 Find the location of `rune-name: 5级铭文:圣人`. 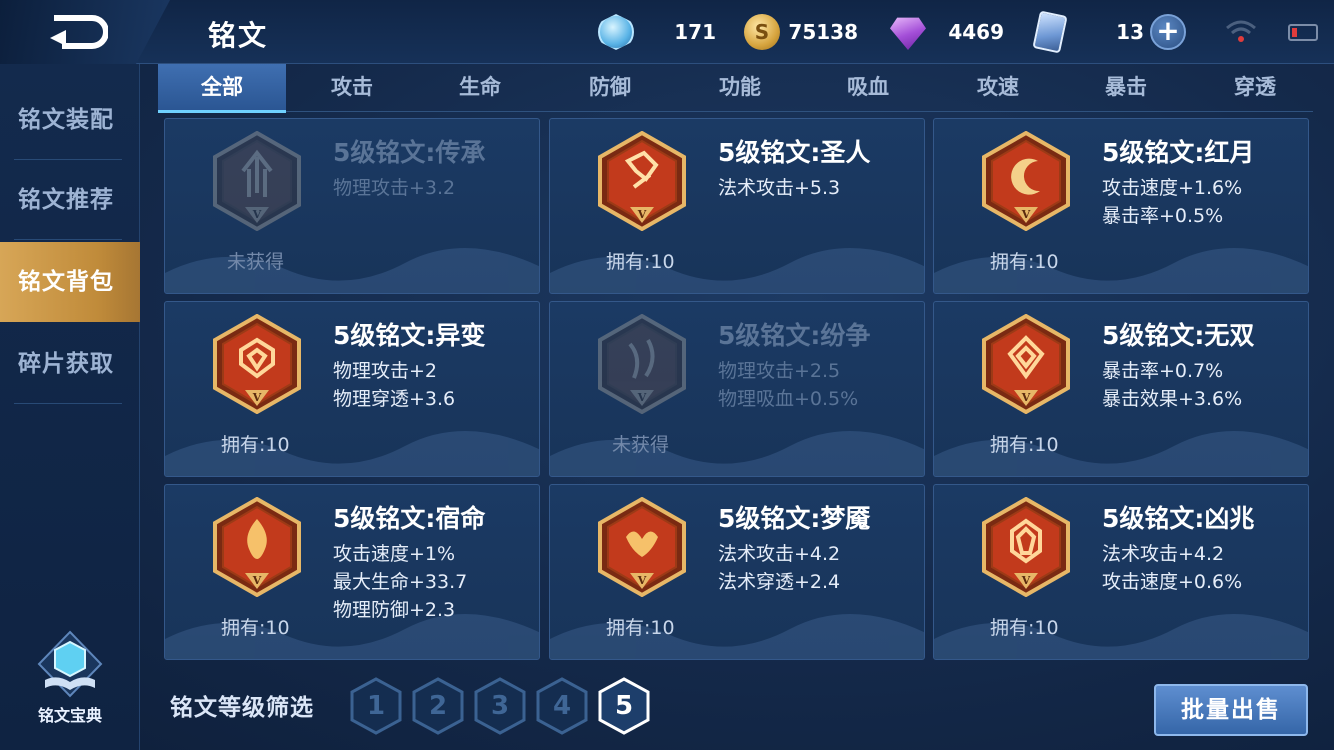

rune-name: 5级铭文:圣人 is located at coordinates (794, 152).